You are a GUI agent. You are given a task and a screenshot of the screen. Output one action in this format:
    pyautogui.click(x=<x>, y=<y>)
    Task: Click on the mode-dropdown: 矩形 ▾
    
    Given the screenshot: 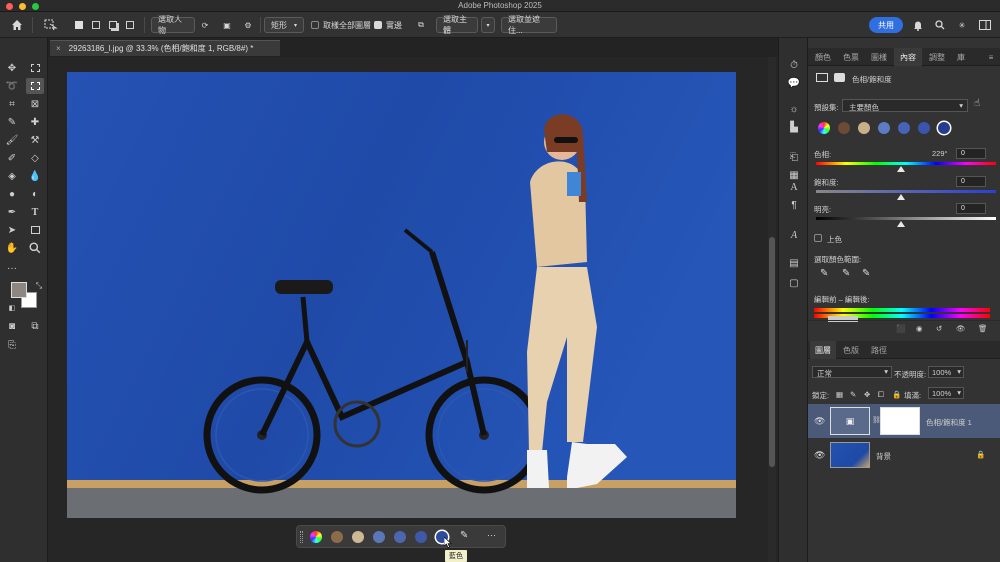 What is the action you would take?
    pyautogui.click(x=284, y=25)
    